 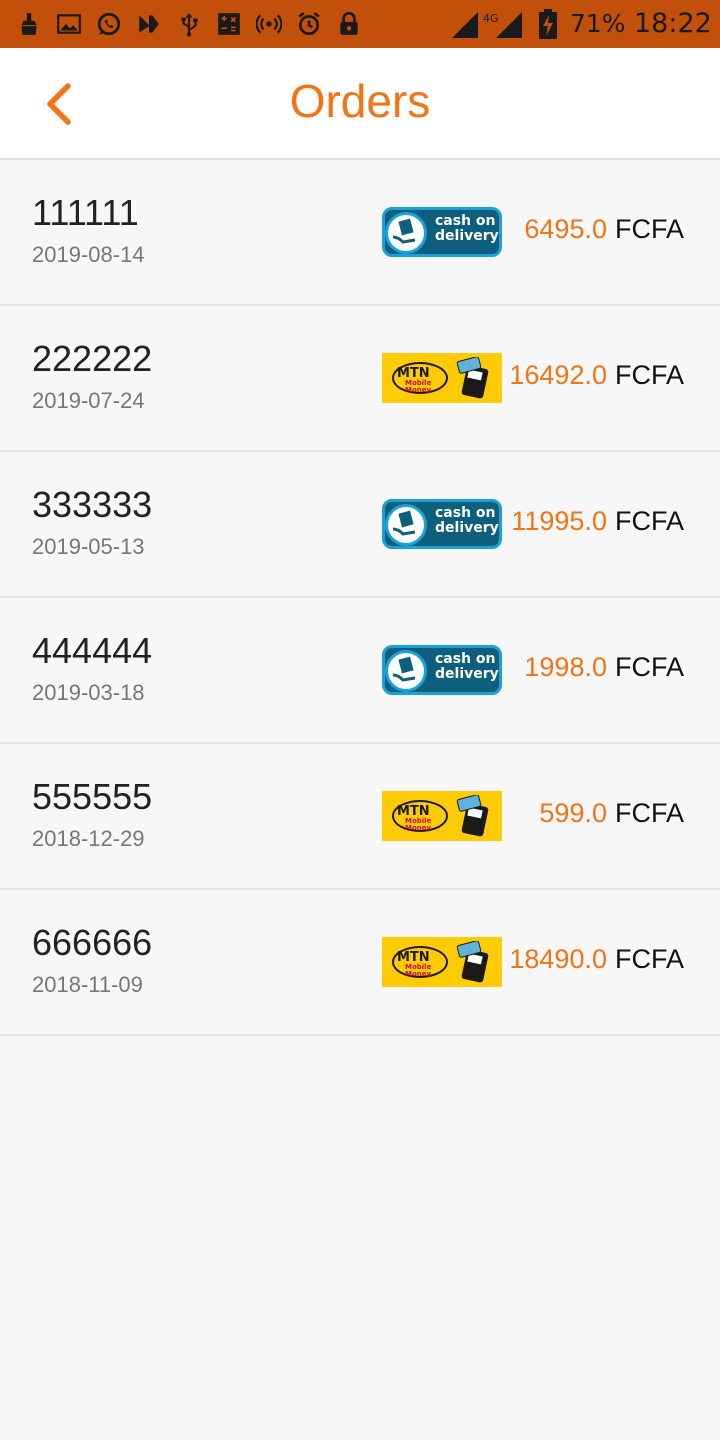 I want to click on notification-icons, so click(x=189, y=24).